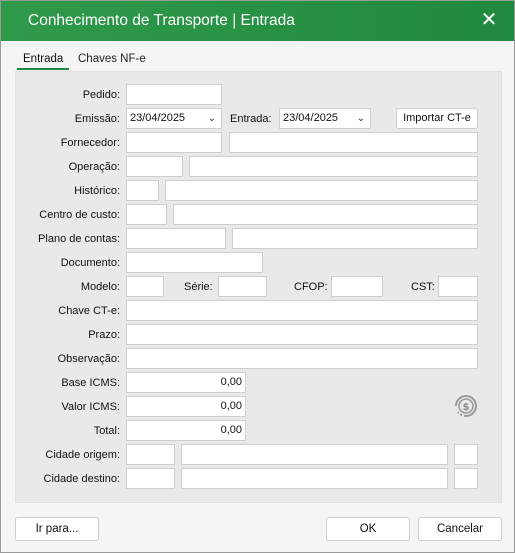  What do you see at coordinates (90, 407) in the screenshot?
I see `valor-icms-label: Valor ICMS:` at bounding box center [90, 407].